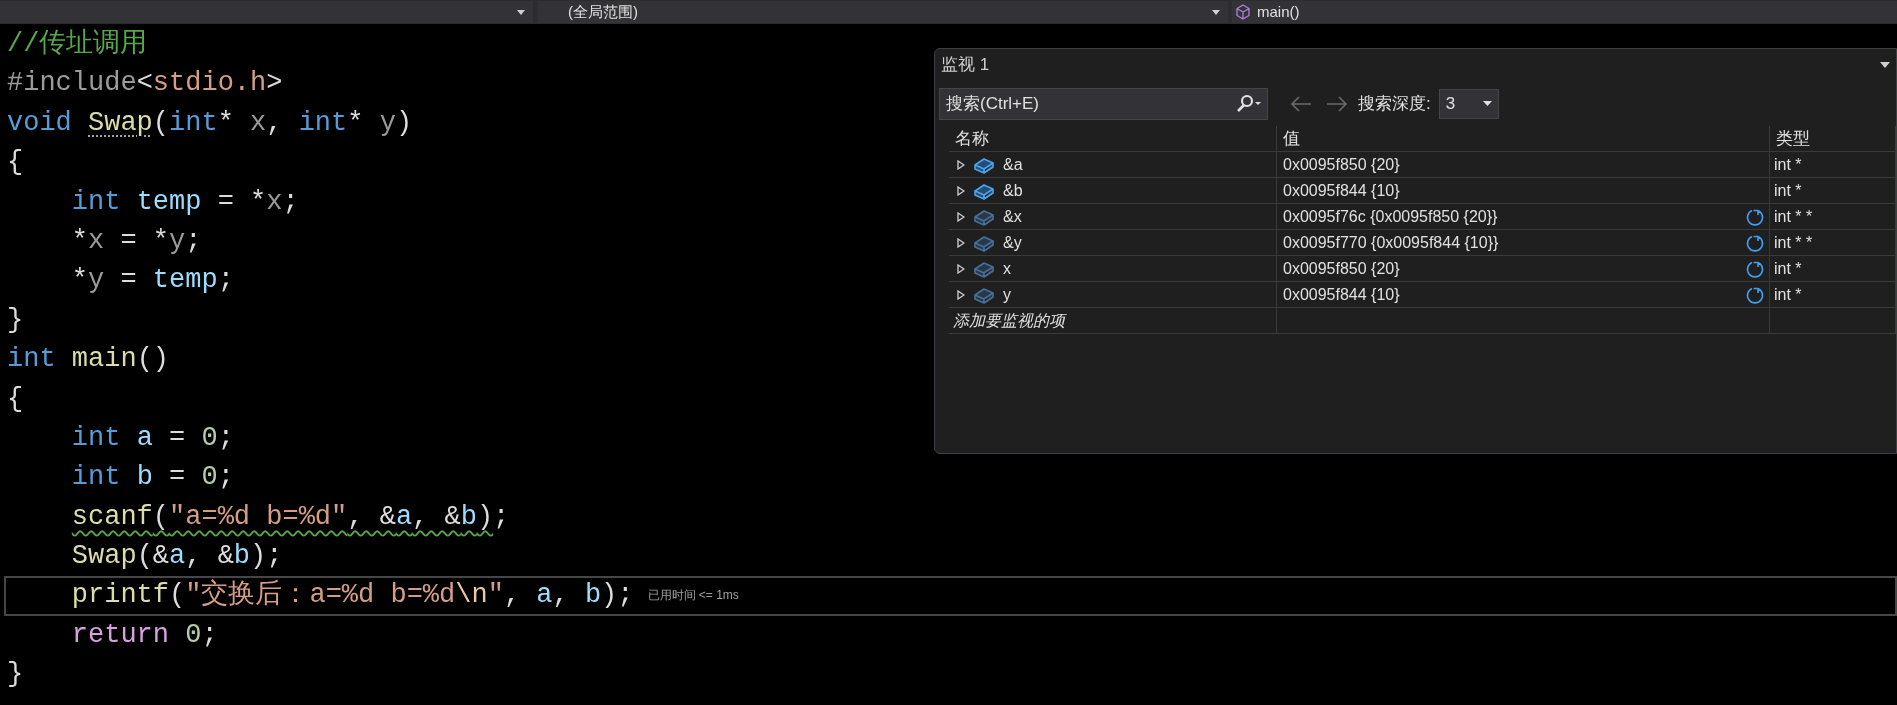 This screenshot has height=705, width=1897. Describe the element at coordinates (210, 123) in the screenshot. I see `code-line: void Swap(int* x, int* y)` at that location.